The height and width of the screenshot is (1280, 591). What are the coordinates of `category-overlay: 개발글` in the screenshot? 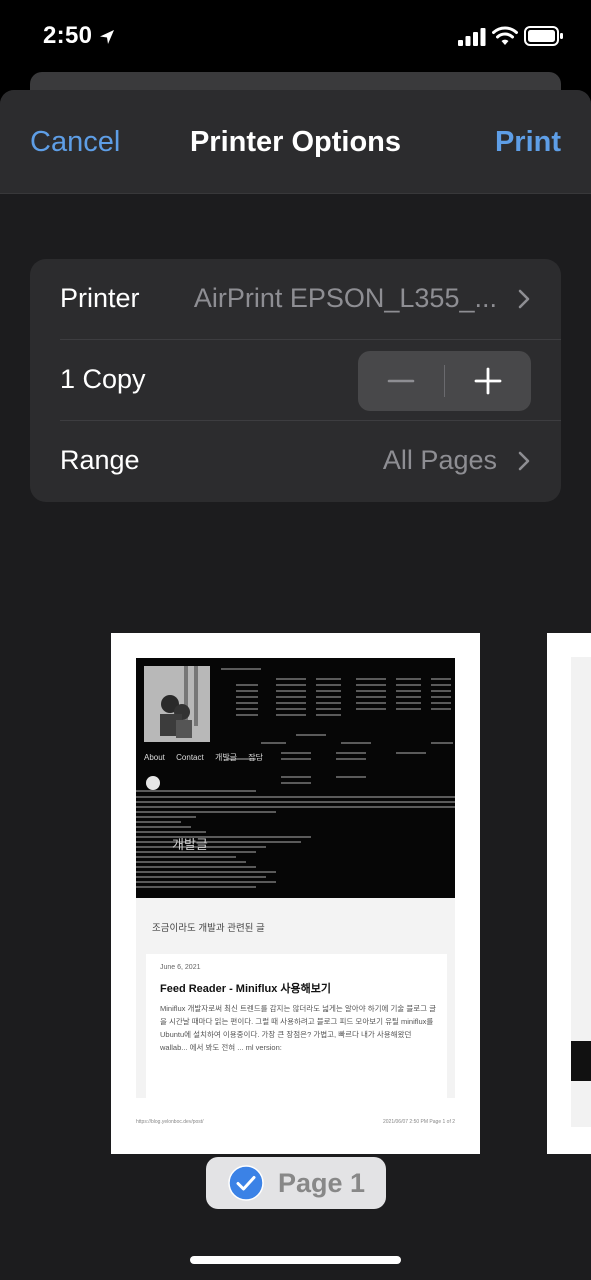 It's located at (190, 844).